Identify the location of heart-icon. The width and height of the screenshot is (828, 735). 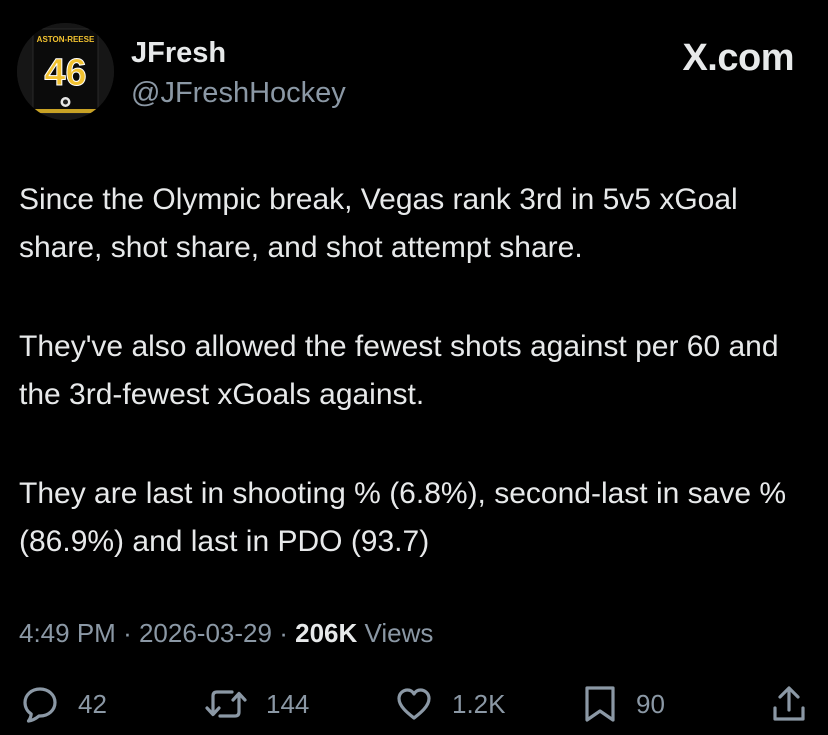
(414, 704).